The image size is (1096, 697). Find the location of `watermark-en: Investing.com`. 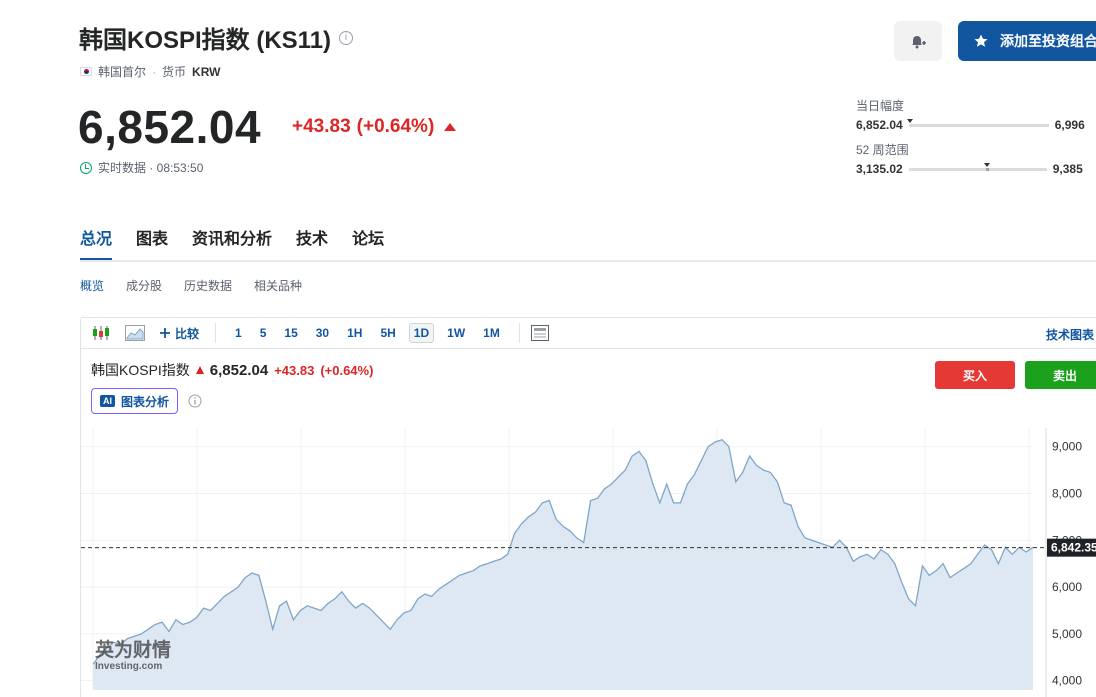

watermark-en: Investing.com is located at coordinates (128, 666).